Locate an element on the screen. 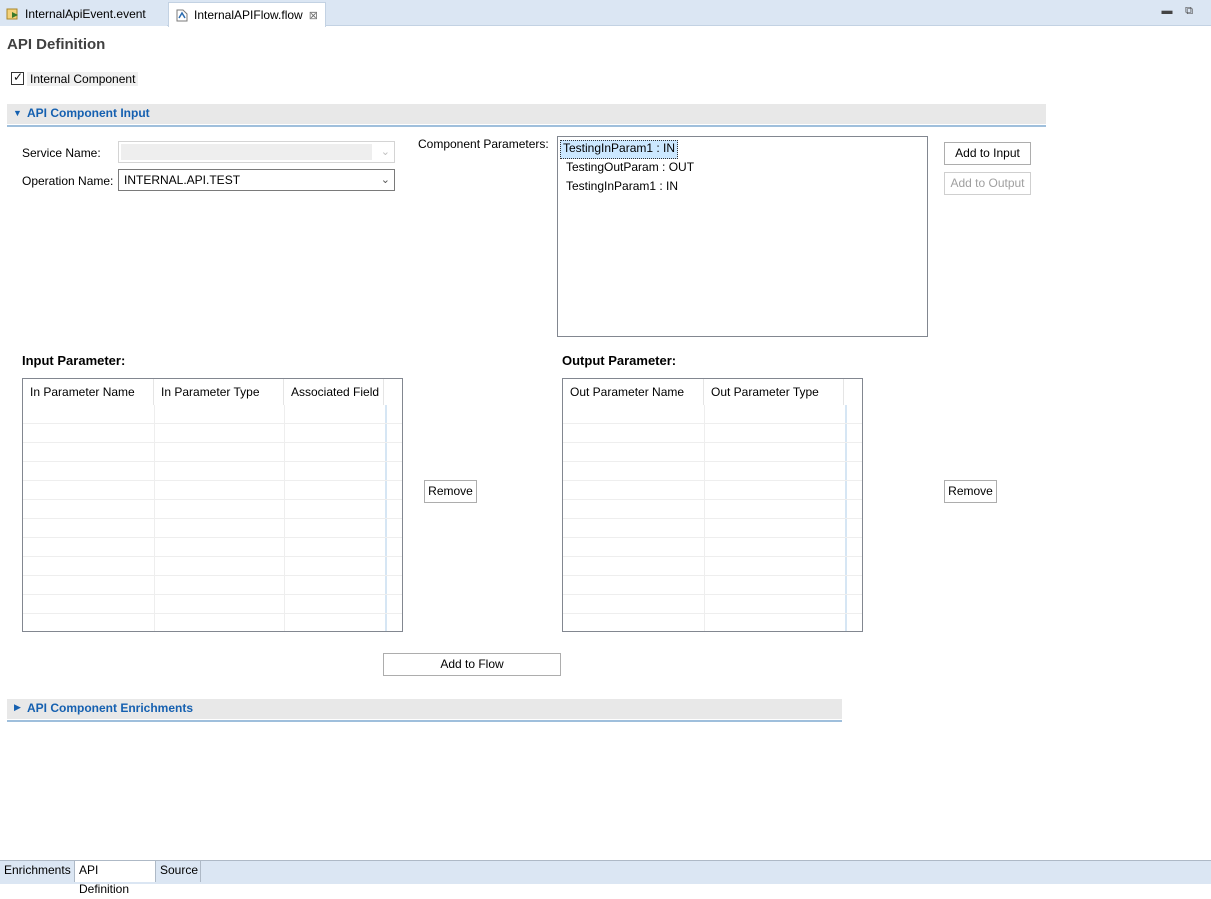 Image resolution: width=1211 pixels, height=899 pixels. flow-file-icon is located at coordinates (182, 15).